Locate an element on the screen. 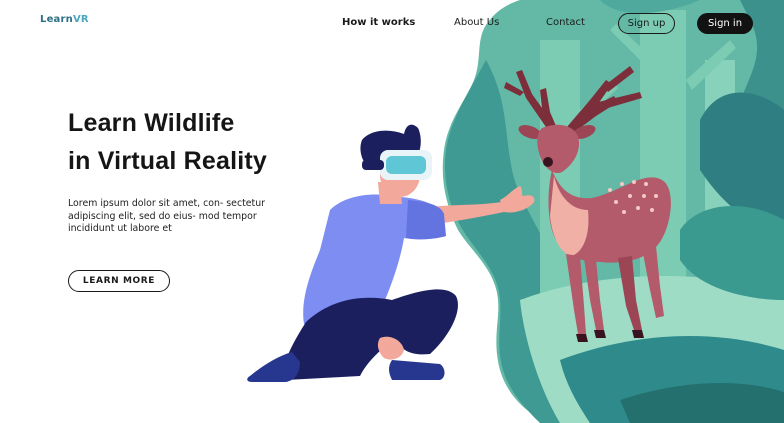  learn-more-button: LEARN MORE is located at coordinates (119, 281).